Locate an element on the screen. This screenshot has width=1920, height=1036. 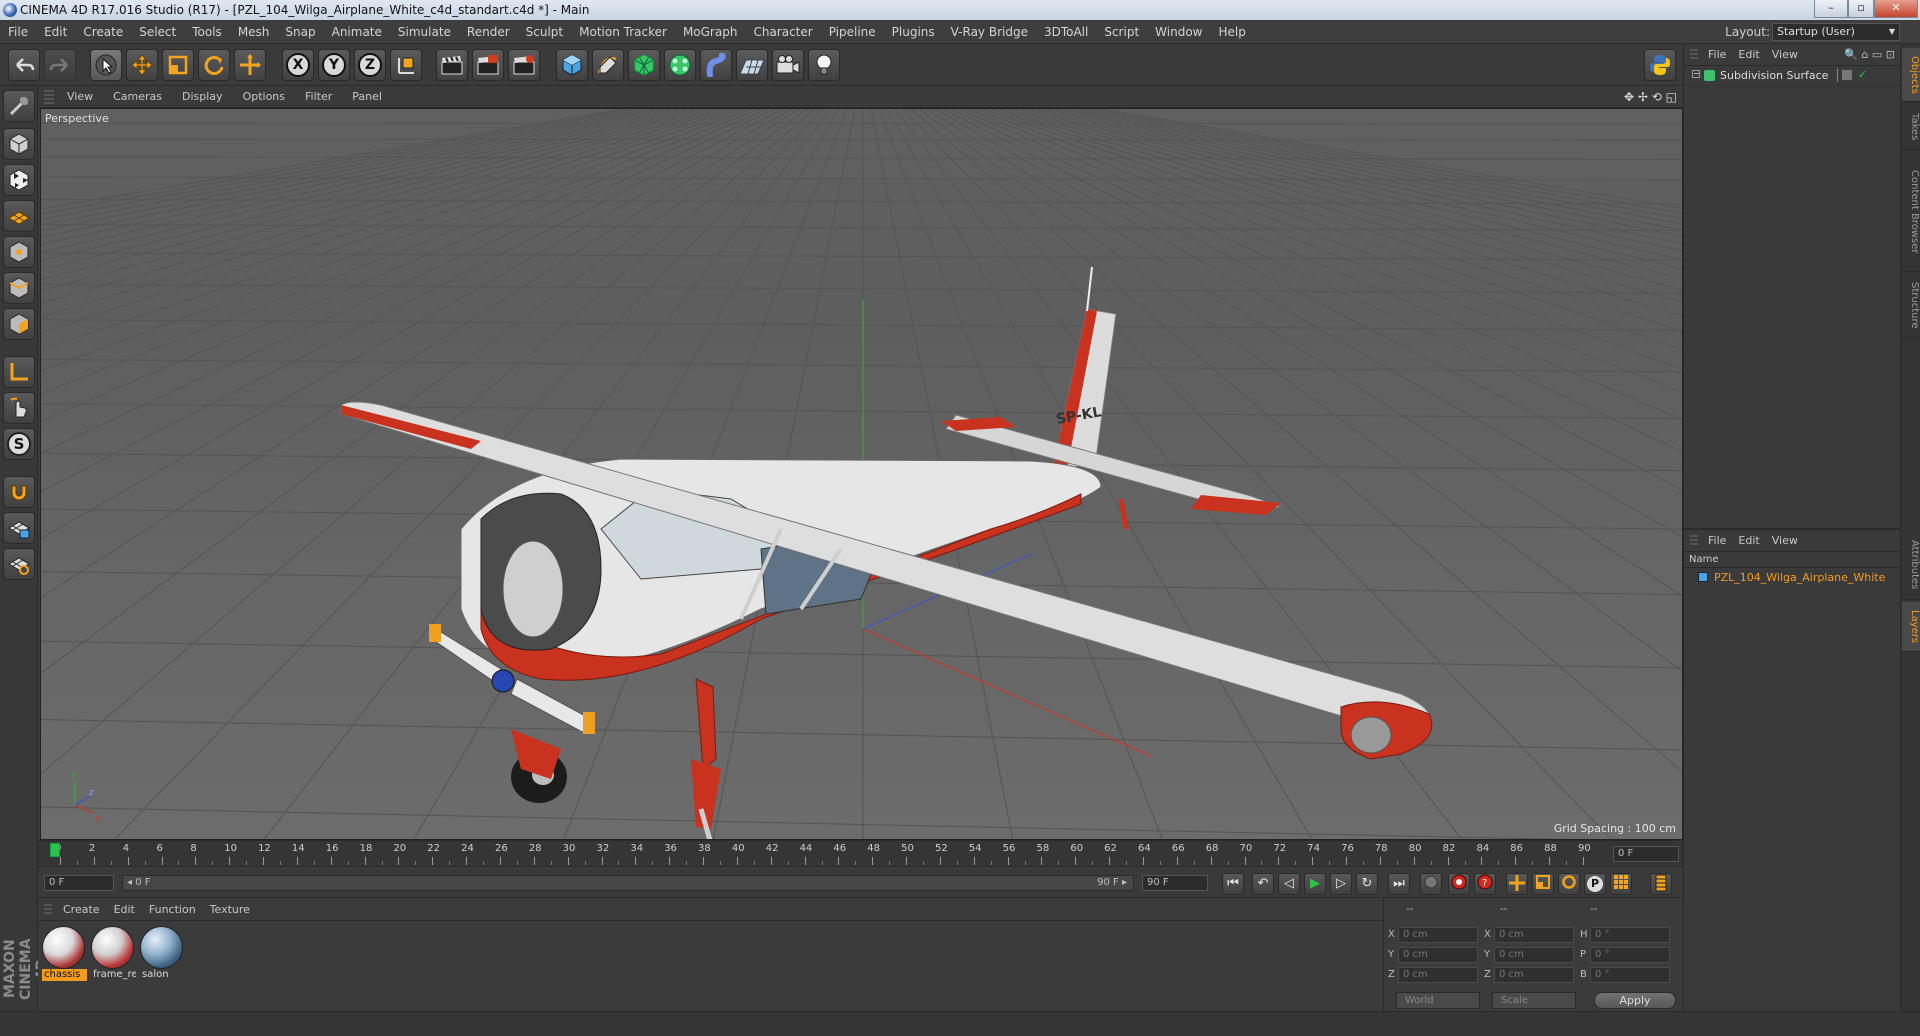
size-x-field: 0 cm is located at coordinates (1534, 935).